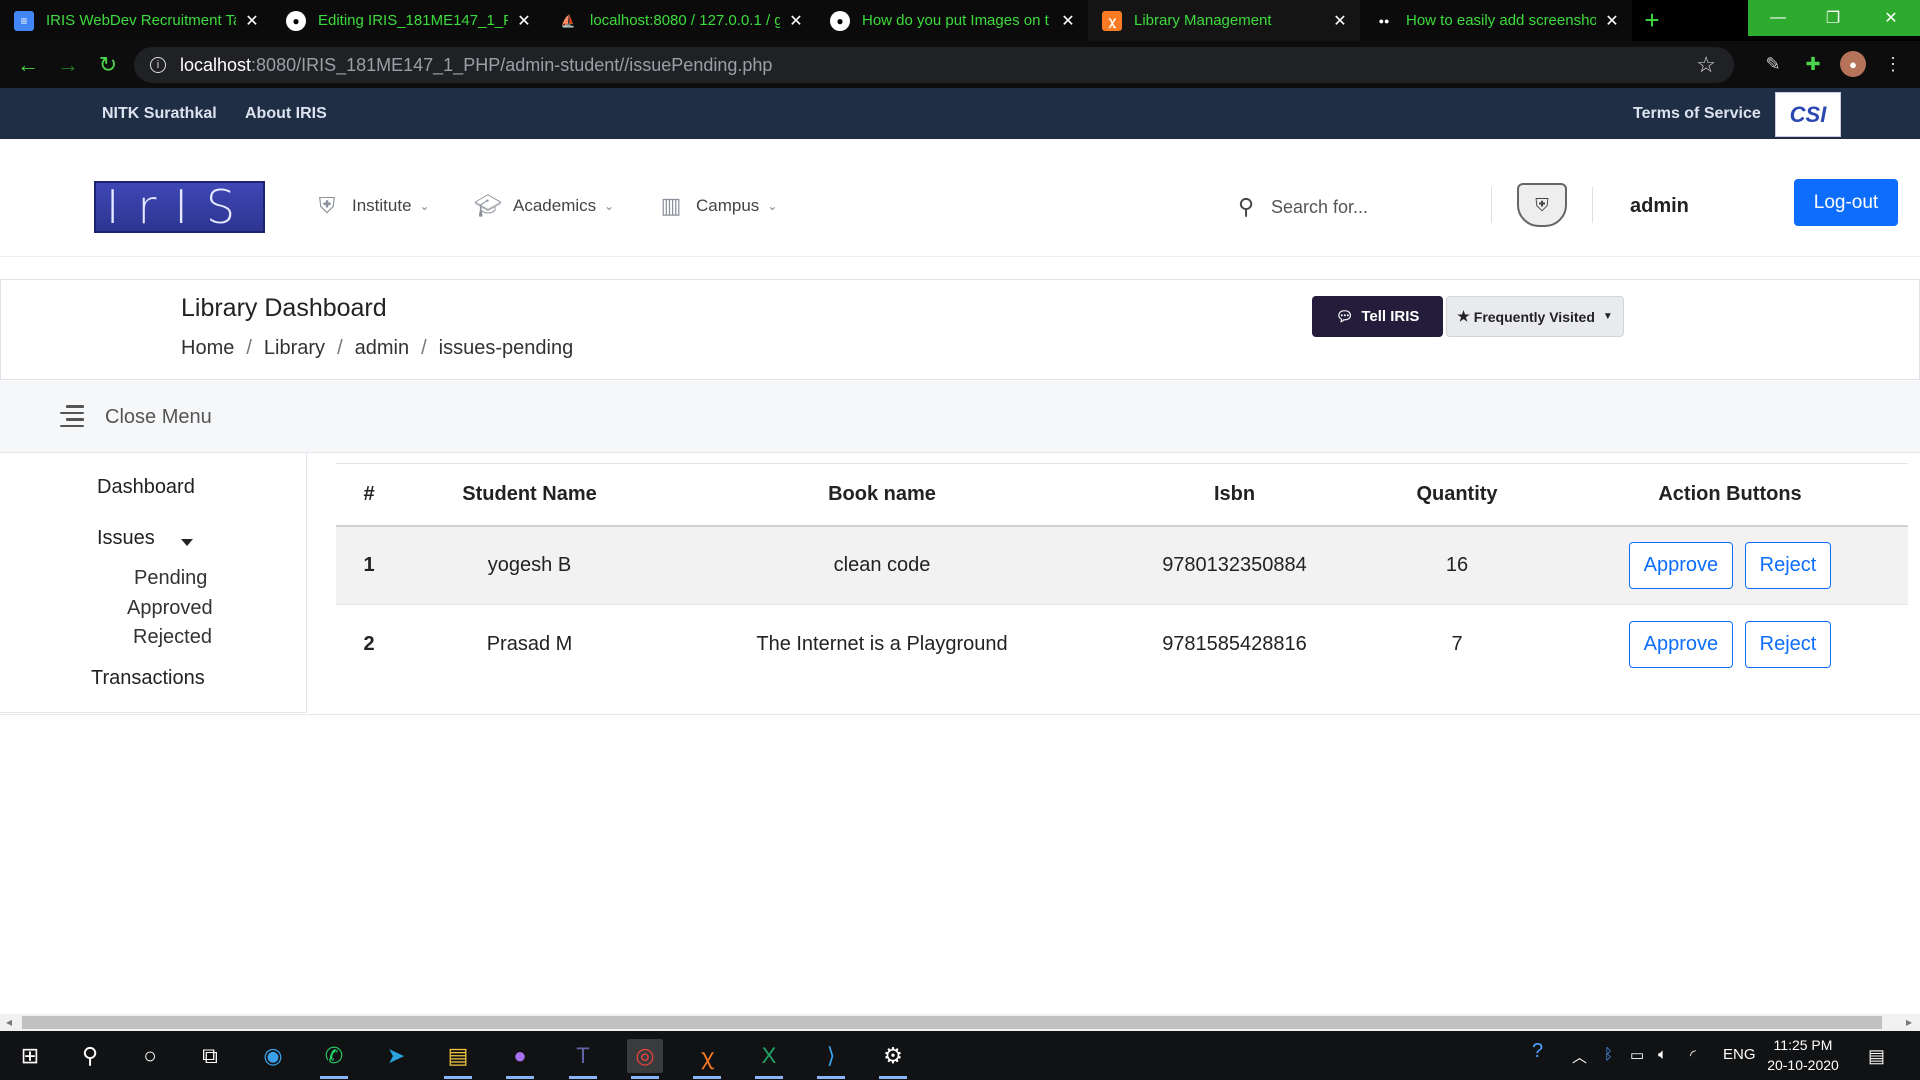  I want to click on browser-tab: ●● How to easily add screensho ✕, so click(1496, 20).